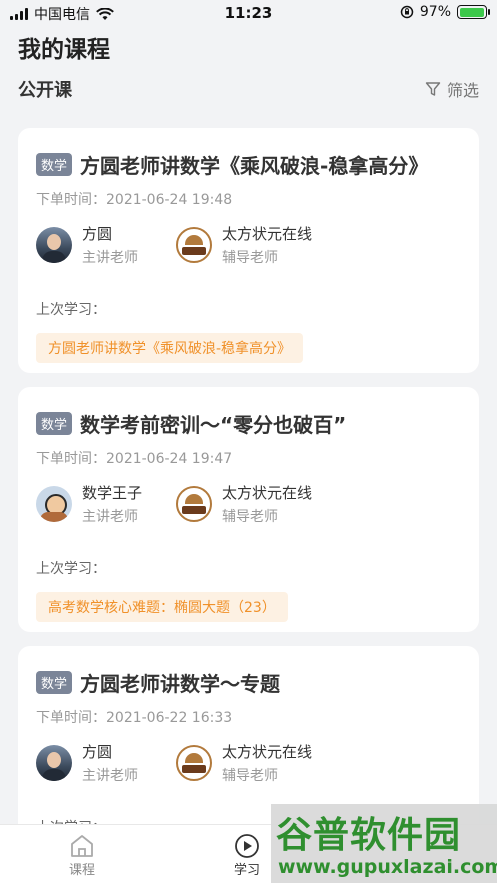 The width and height of the screenshot is (497, 883). I want to click on status-right: 97%, so click(445, 12).